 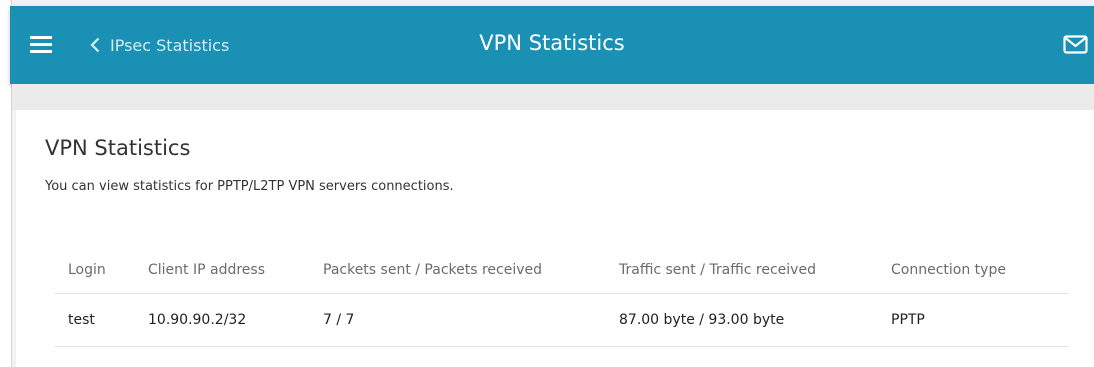 I want to click on page-header-title: VPN Statistics, so click(x=552, y=43).